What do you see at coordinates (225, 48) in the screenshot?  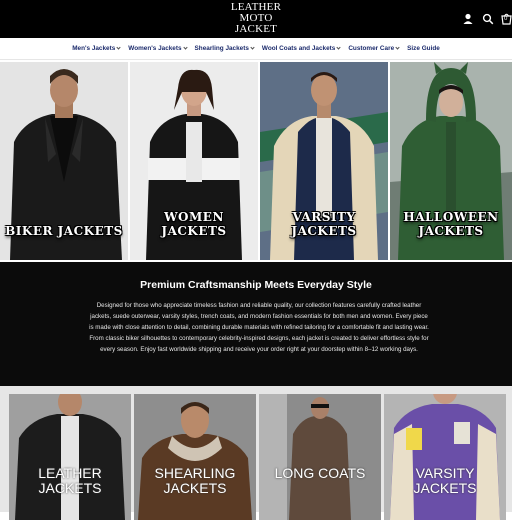 I see `nav-item-shearling-jackets: Shearling Jackets` at bounding box center [225, 48].